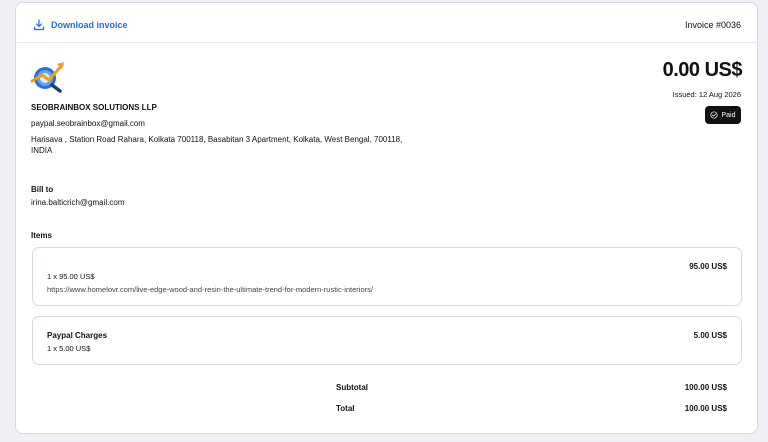 The height and width of the screenshot is (442, 768). I want to click on items-heading: Items, so click(41, 235).